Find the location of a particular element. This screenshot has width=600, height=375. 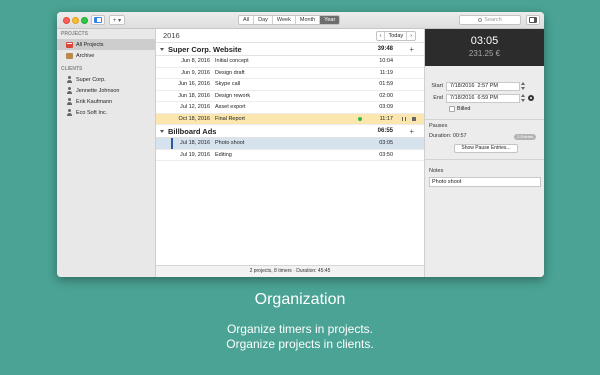

timer-duration: 11:17 is located at coordinates (386, 118).